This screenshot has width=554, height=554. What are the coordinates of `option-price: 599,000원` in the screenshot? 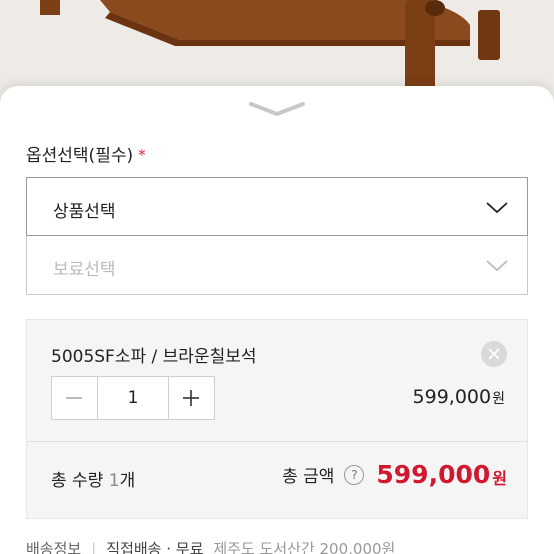 It's located at (459, 397).